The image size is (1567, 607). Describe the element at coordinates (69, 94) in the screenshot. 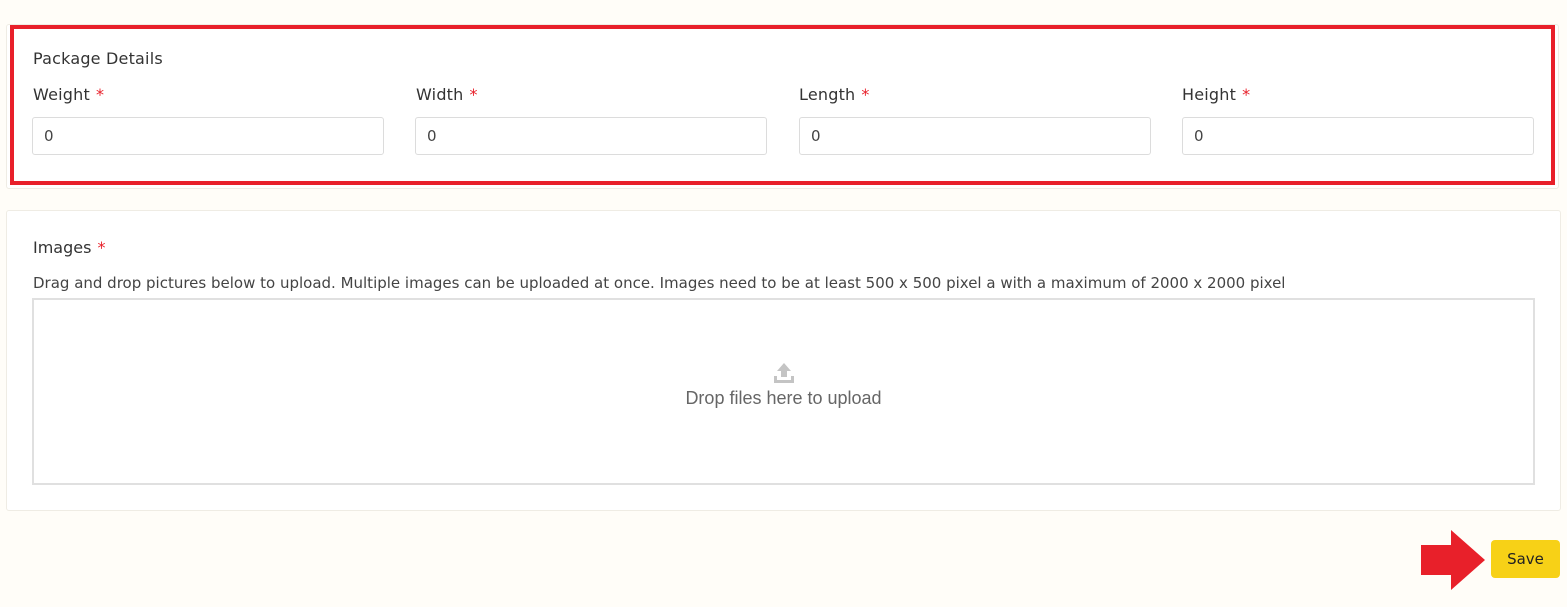

I see `weight-label: Weight *` at that location.